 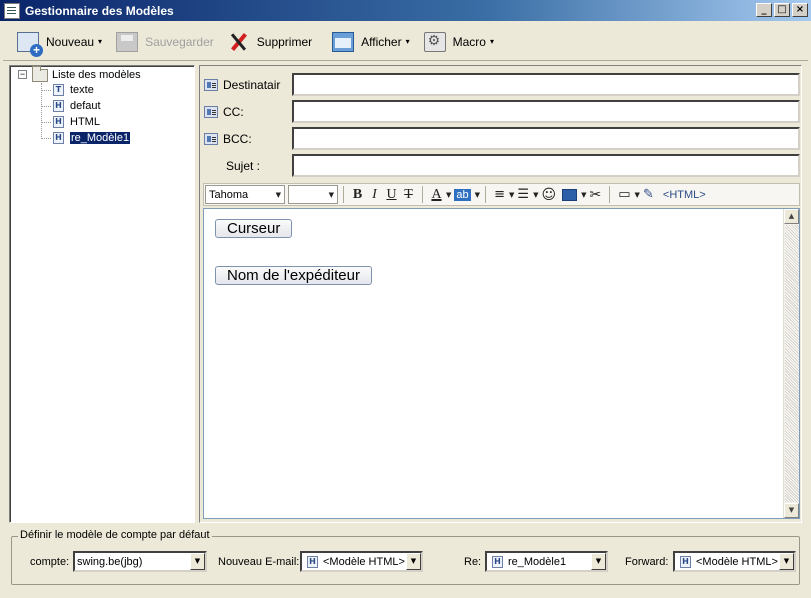 What do you see at coordinates (85, 122) in the screenshot?
I see `tree-item-label: HTML` at bounding box center [85, 122].